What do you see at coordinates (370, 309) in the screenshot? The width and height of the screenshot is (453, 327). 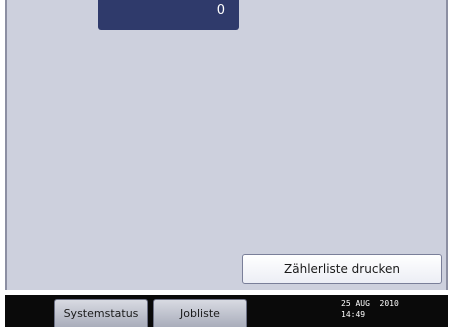 I see `date-time-display: 25 AUG 2010 14:49` at bounding box center [370, 309].